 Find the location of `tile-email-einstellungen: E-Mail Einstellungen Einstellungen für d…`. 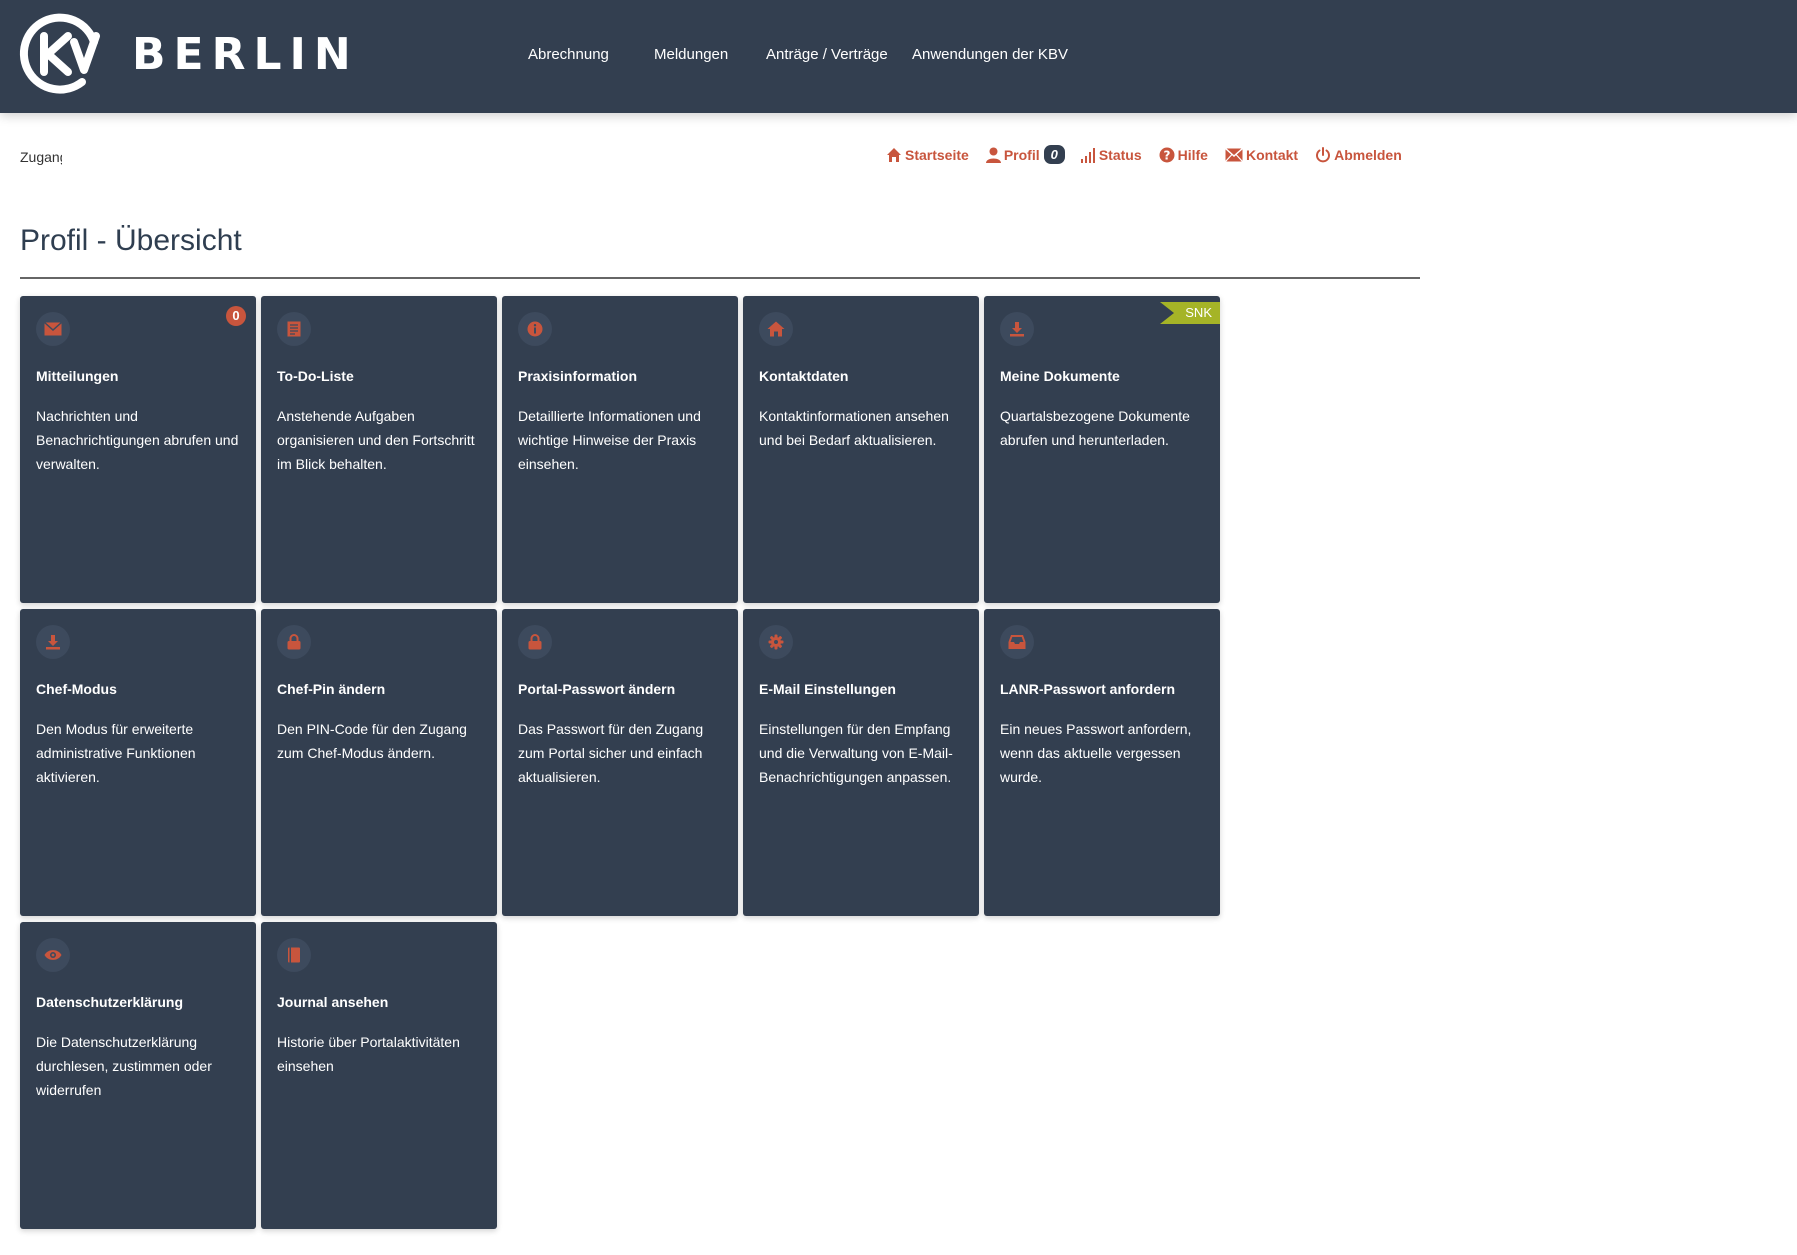

tile-email-einstellungen: E-Mail Einstellungen Einstellungen für d… is located at coordinates (861, 762).